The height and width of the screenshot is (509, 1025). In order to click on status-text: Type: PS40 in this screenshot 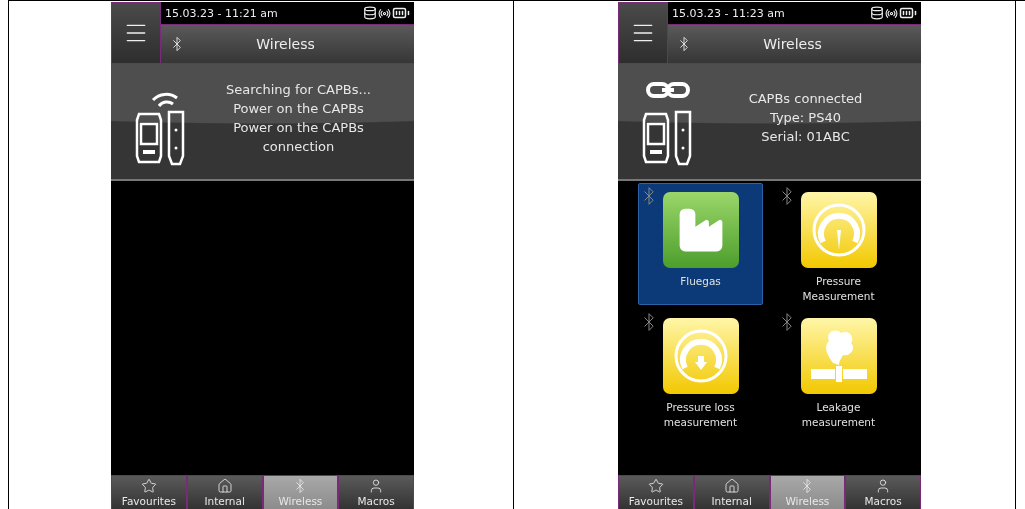, I will do `click(805, 117)`.